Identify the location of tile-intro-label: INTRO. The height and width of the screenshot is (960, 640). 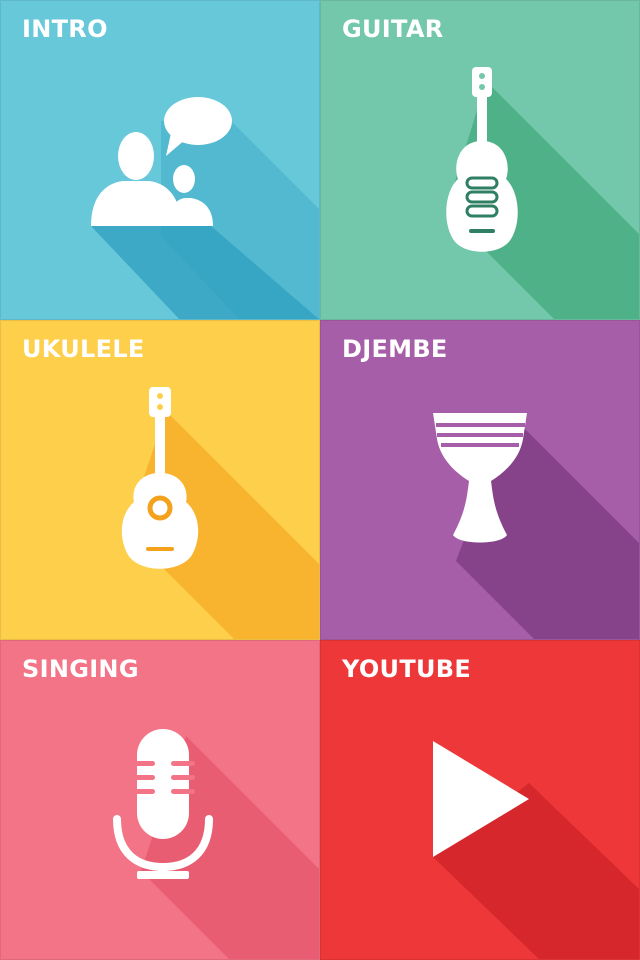
(65, 29).